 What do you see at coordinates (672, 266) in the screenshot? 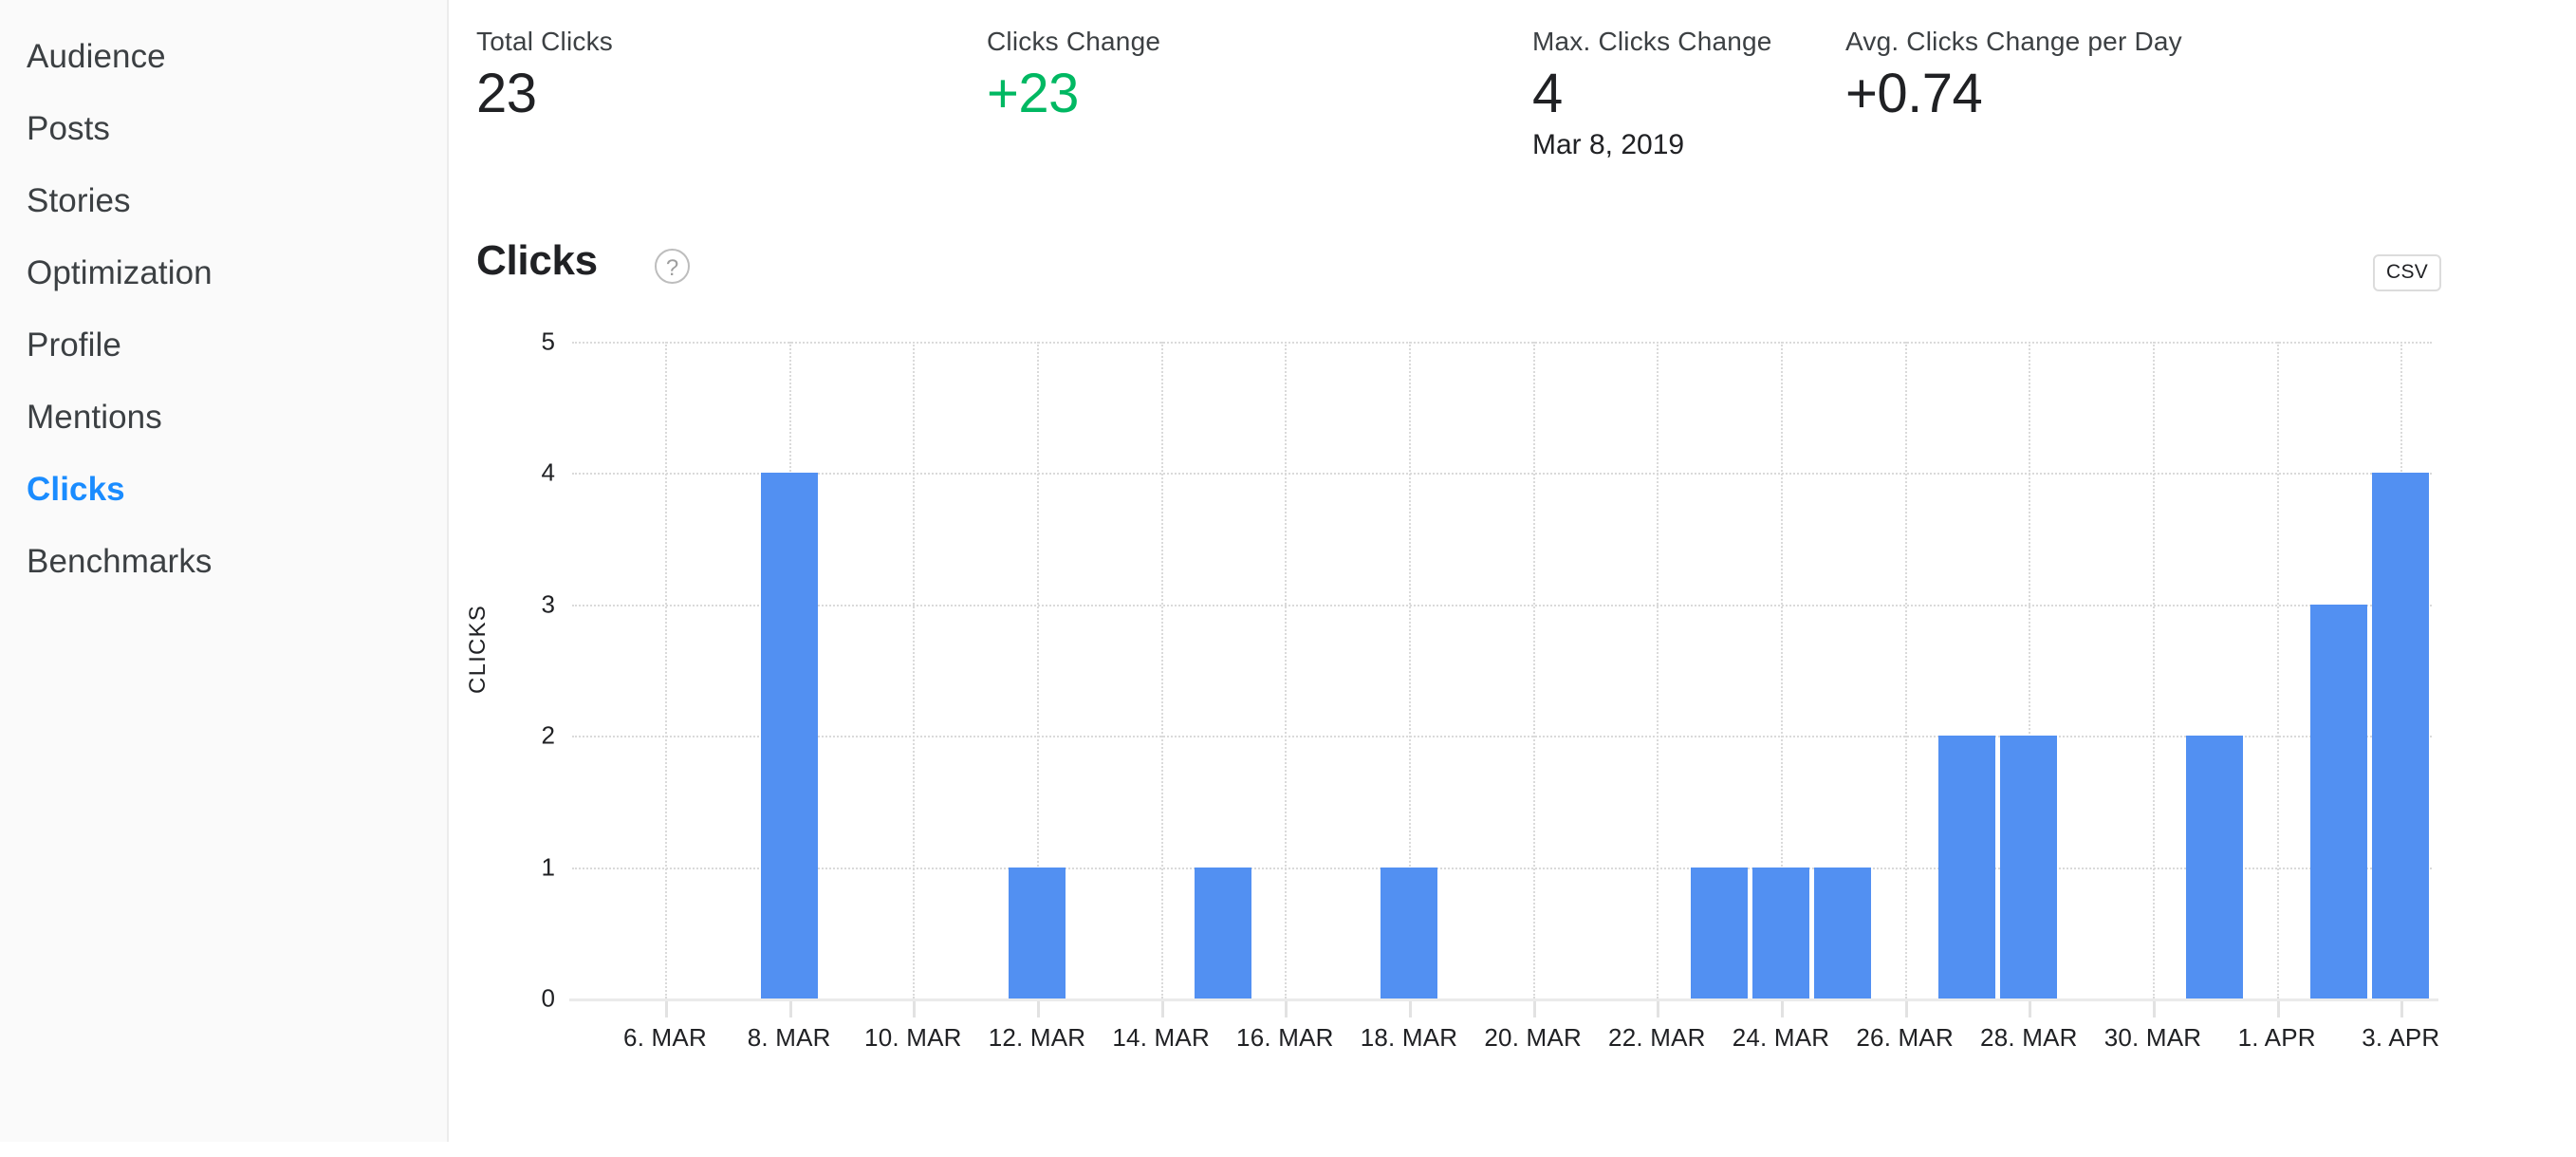
I see `question-mark-icon: ?` at bounding box center [672, 266].